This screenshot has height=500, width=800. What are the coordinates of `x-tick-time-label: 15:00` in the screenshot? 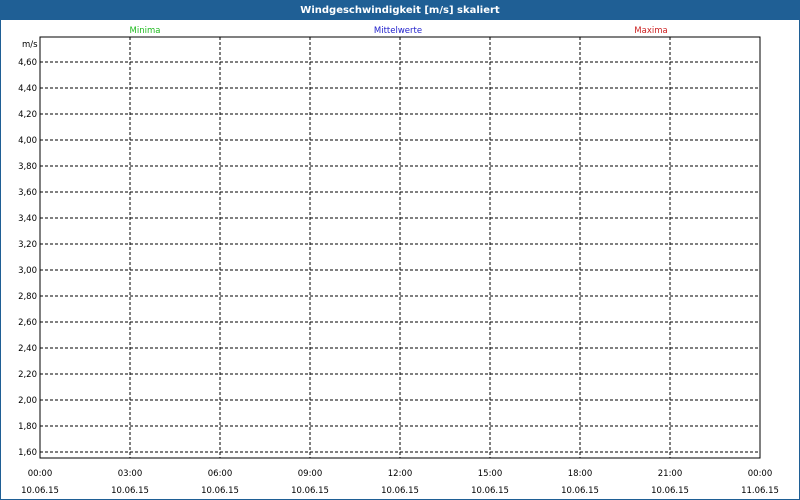 It's located at (490, 474).